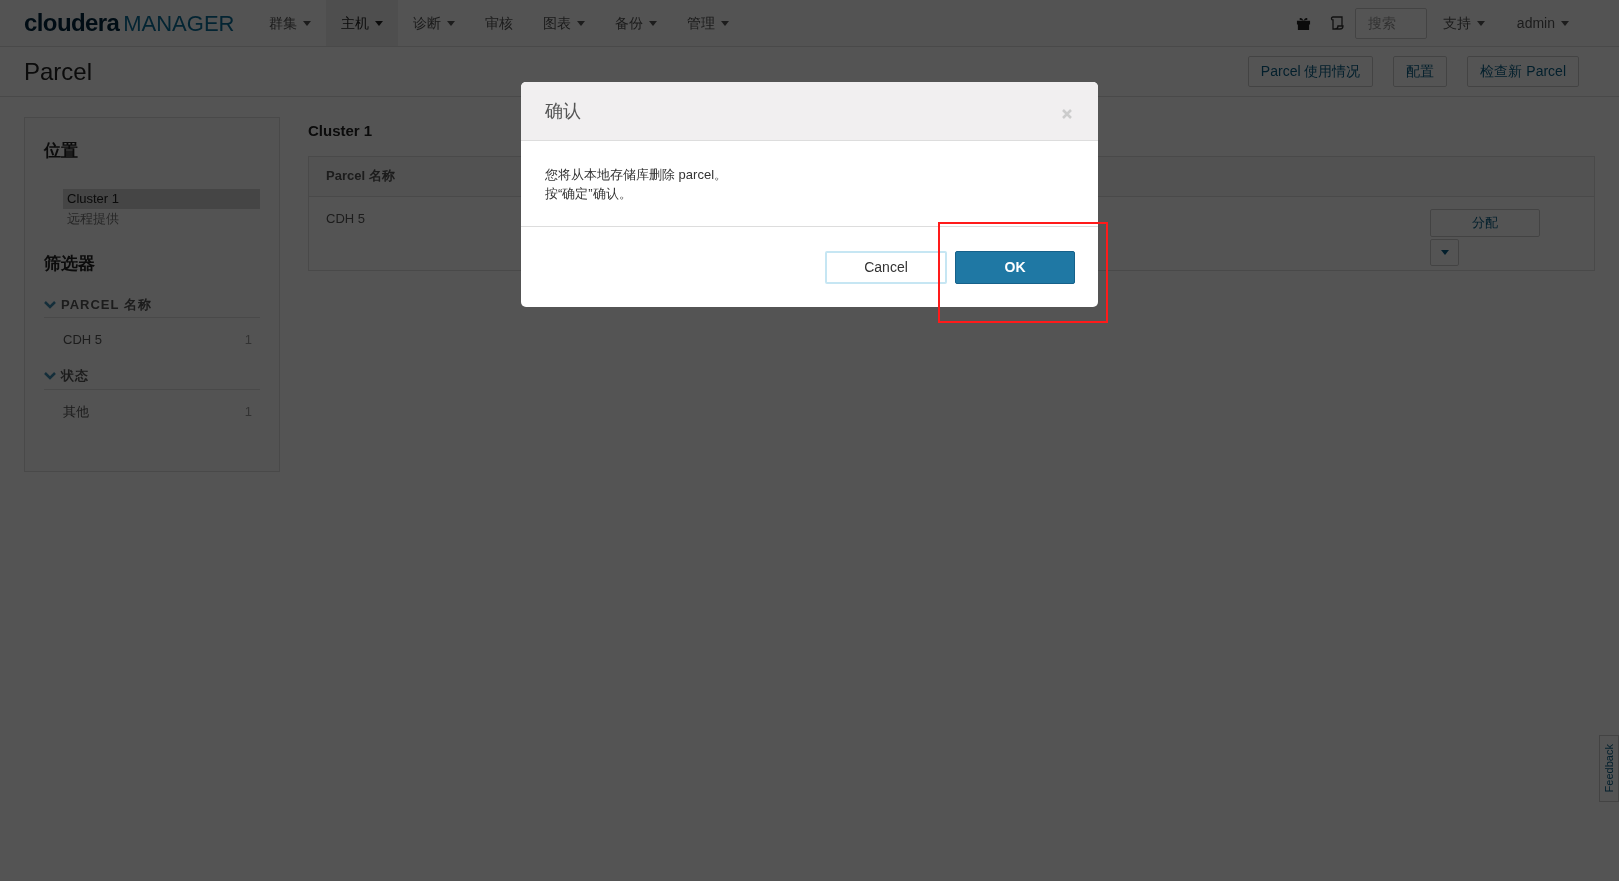 The image size is (1619, 881). I want to click on action-button: 配置, so click(1420, 71).